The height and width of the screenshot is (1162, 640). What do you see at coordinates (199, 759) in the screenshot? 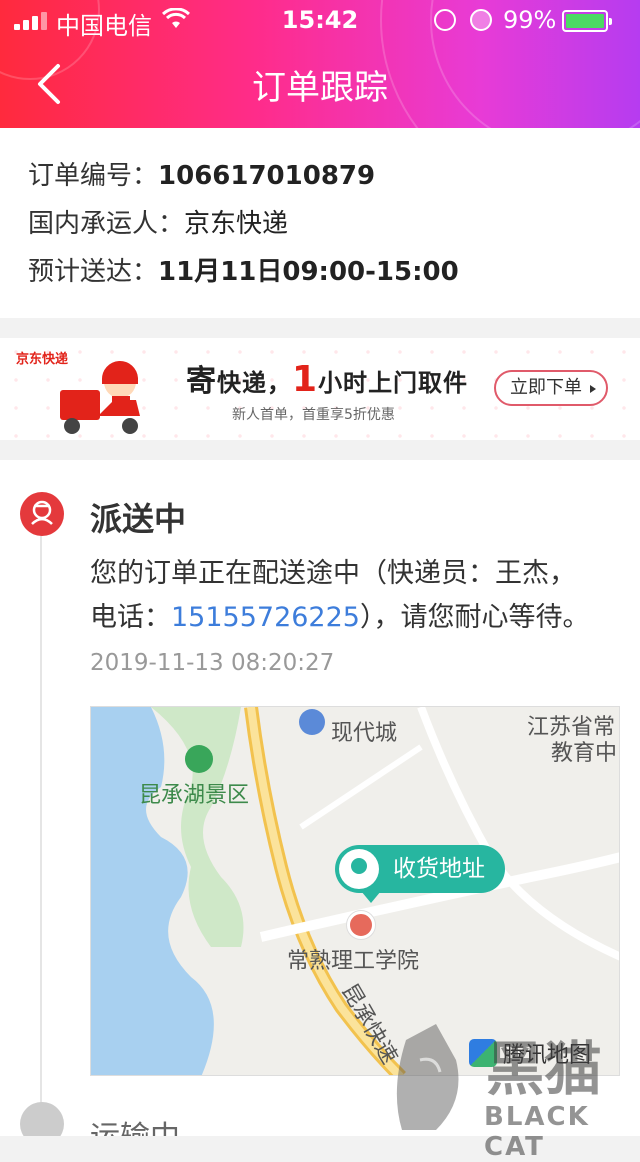
I see `scenic-poi-icon` at bounding box center [199, 759].